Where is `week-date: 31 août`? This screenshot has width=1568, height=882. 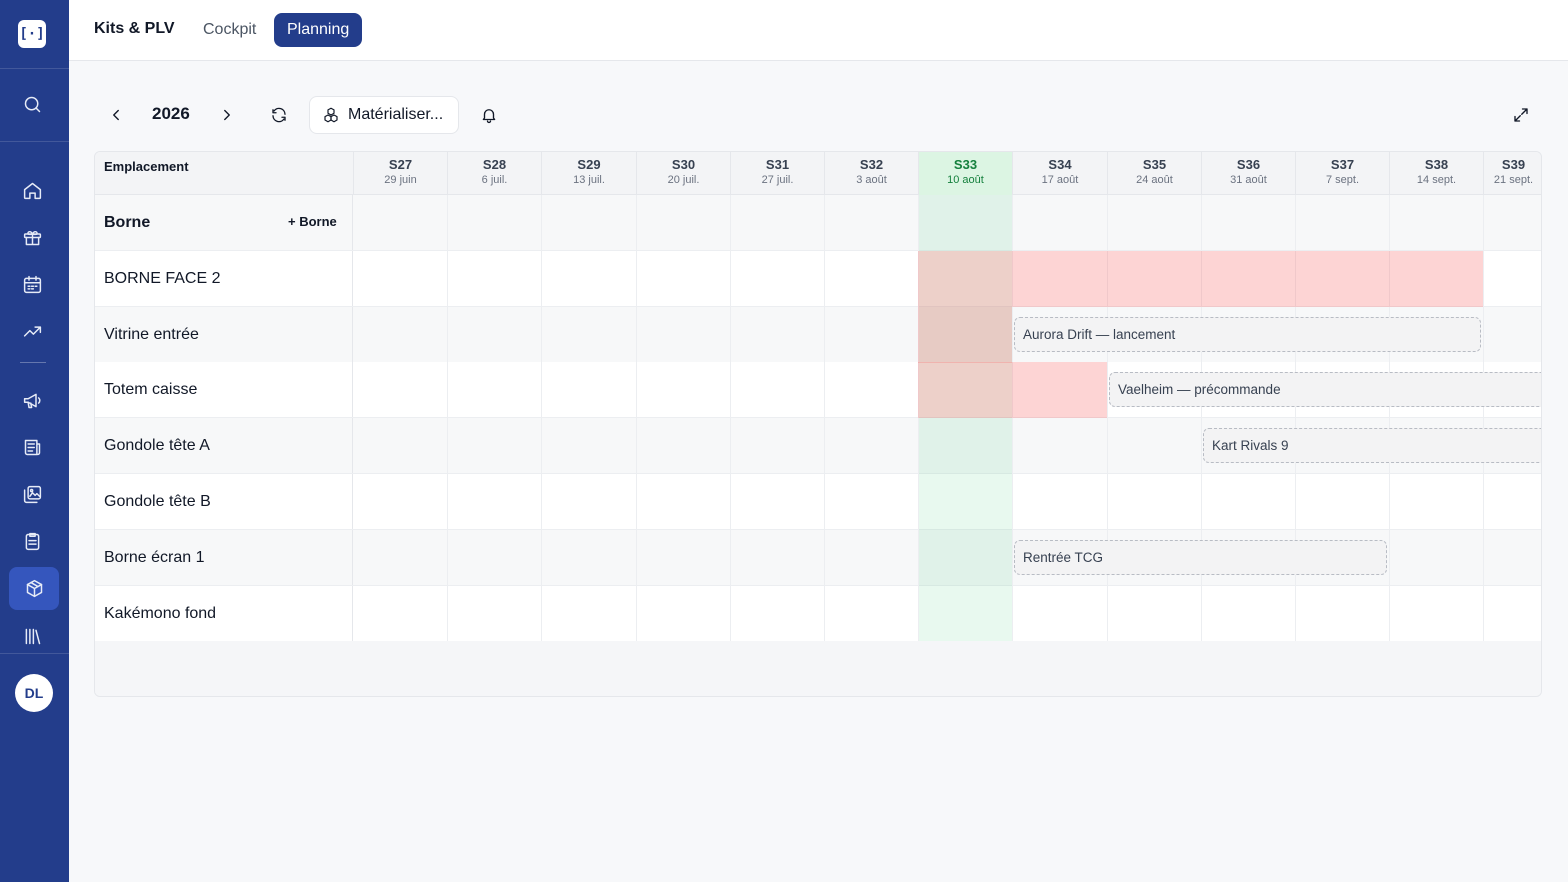
week-date: 31 août is located at coordinates (1248, 180).